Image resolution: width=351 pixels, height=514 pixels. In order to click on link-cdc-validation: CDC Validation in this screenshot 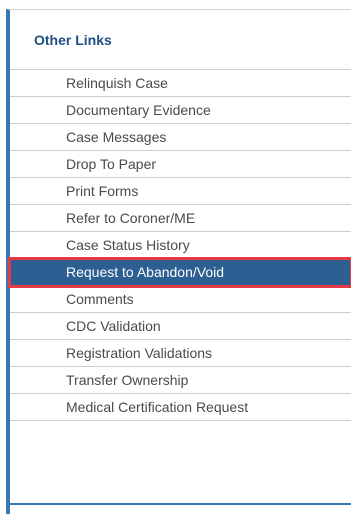, I will do `click(180, 326)`.